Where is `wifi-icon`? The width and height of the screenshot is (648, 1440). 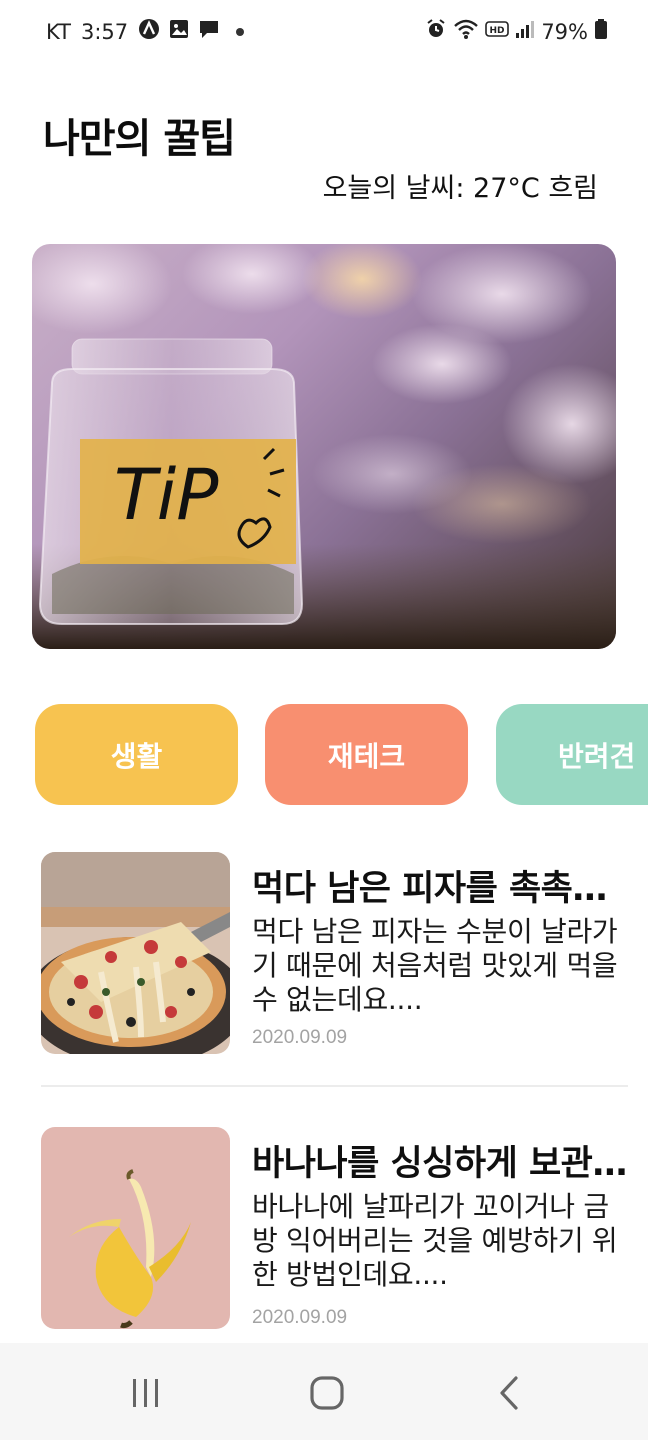
wifi-icon is located at coordinates (466, 31).